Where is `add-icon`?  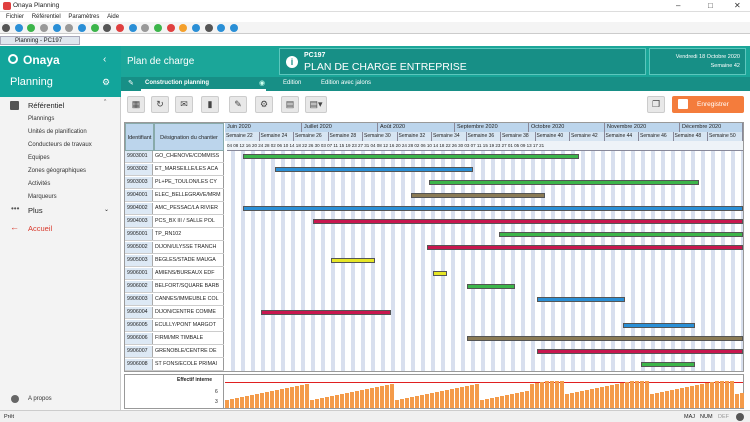 add-icon is located at coordinates (31, 28).